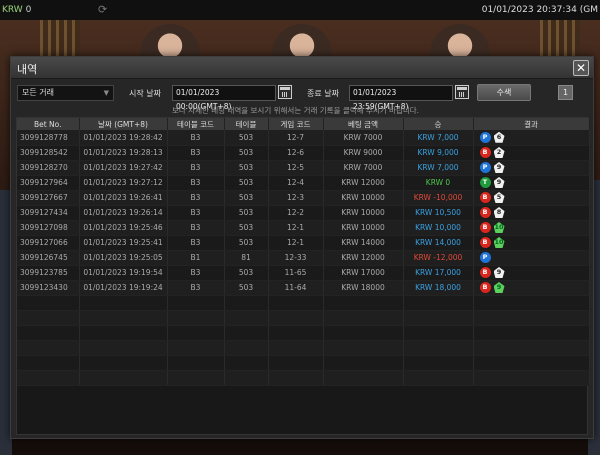 The width and height of the screenshot is (600, 455). What do you see at coordinates (38, 92) in the screenshot?
I see `select-value: 모든 거래` at bounding box center [38, 92].